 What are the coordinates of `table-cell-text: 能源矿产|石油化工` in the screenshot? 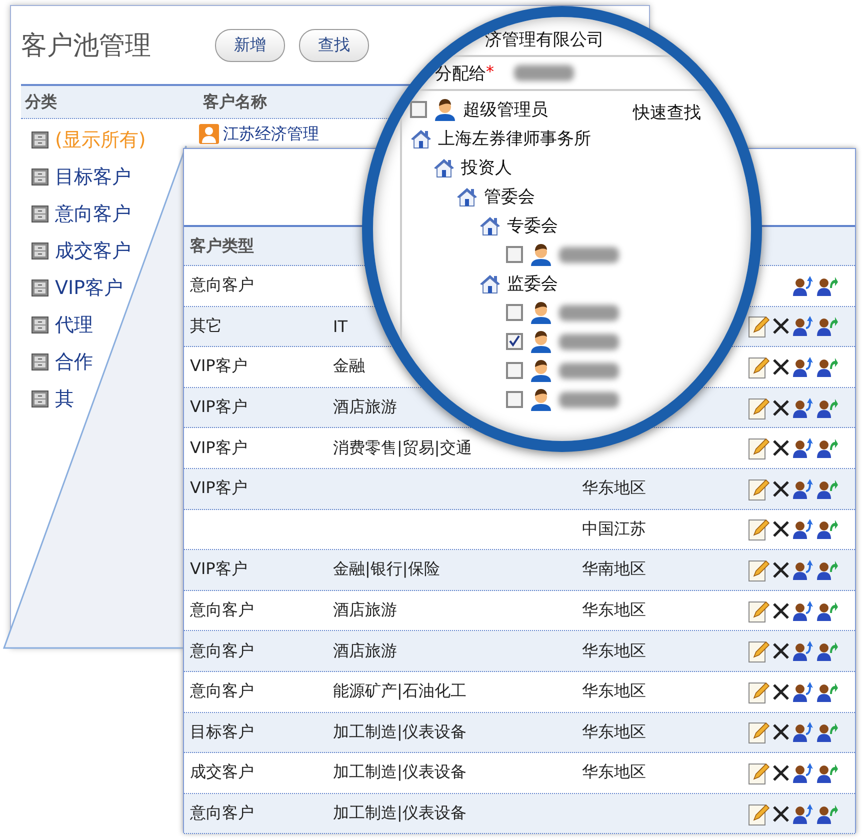 It's located at (399, 691).